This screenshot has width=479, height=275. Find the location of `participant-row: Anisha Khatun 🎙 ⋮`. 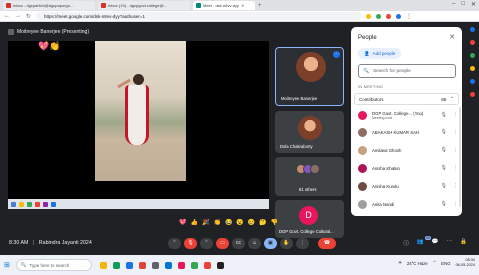

participant-row: Anisha Khatun 🎙 ⋮ is located at coordinates (408, 168).